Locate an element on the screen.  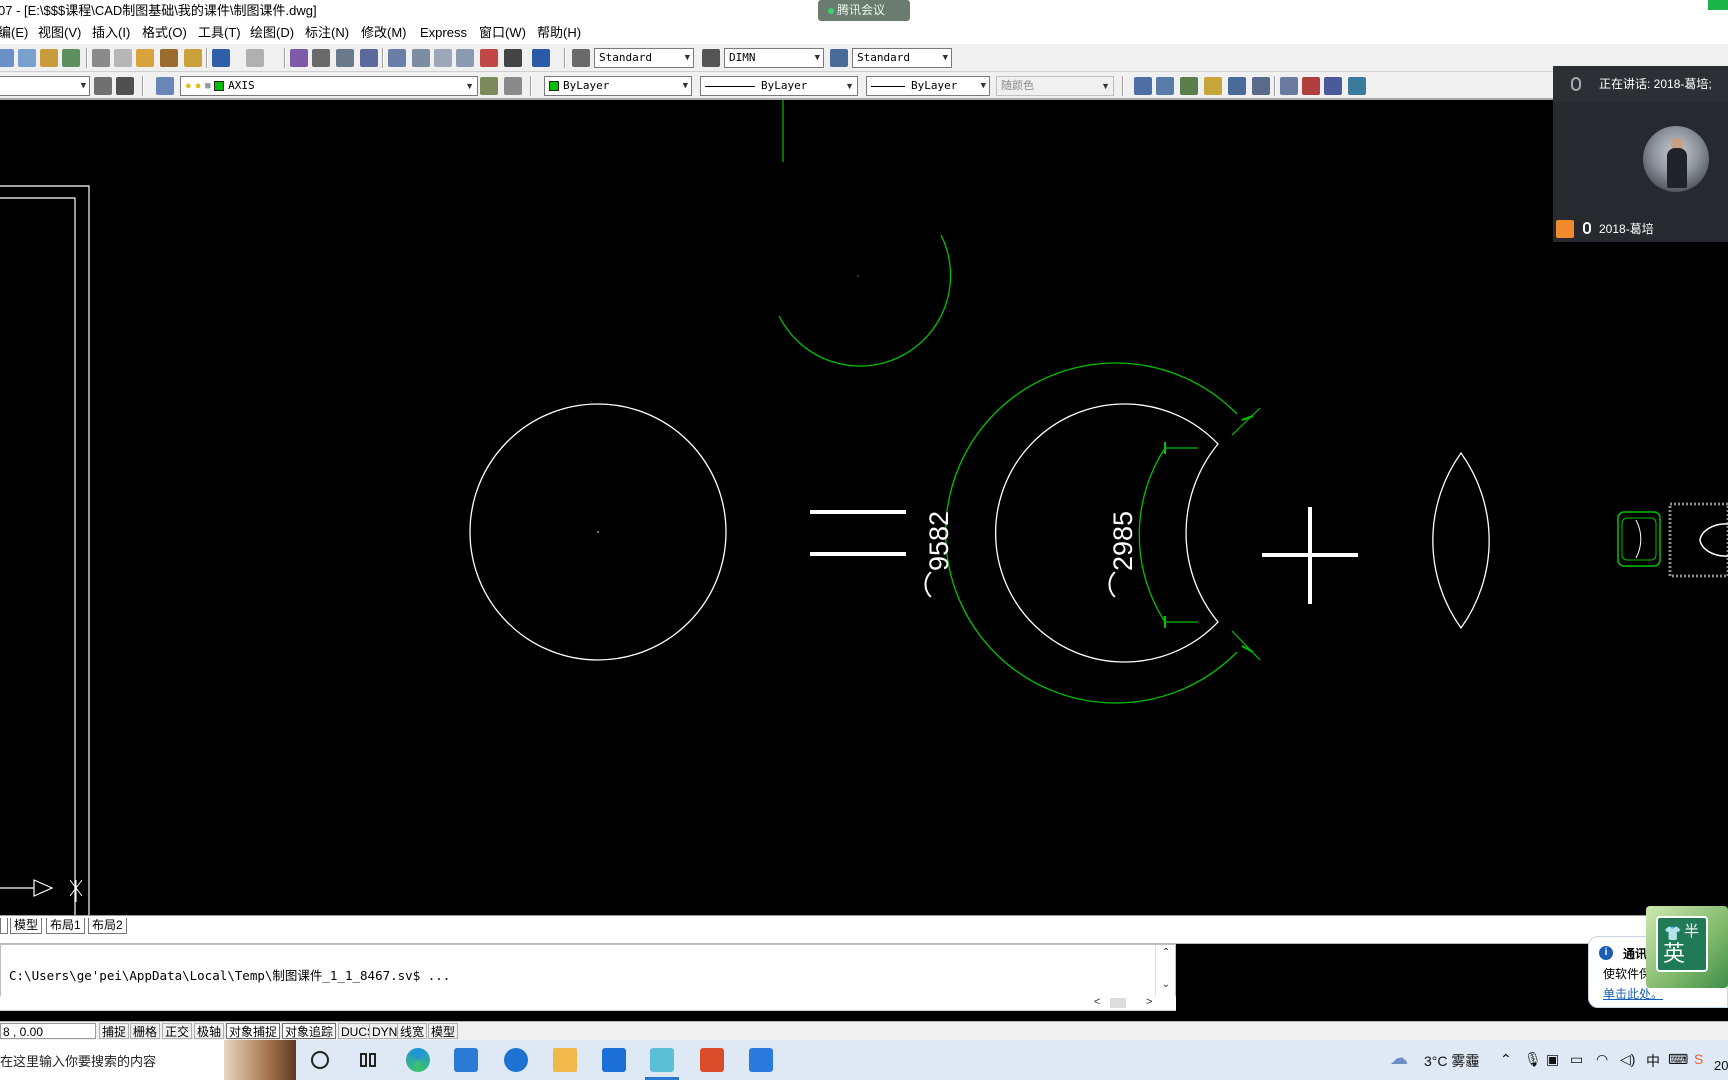
undo-icon is located at coordinates (221, 58).